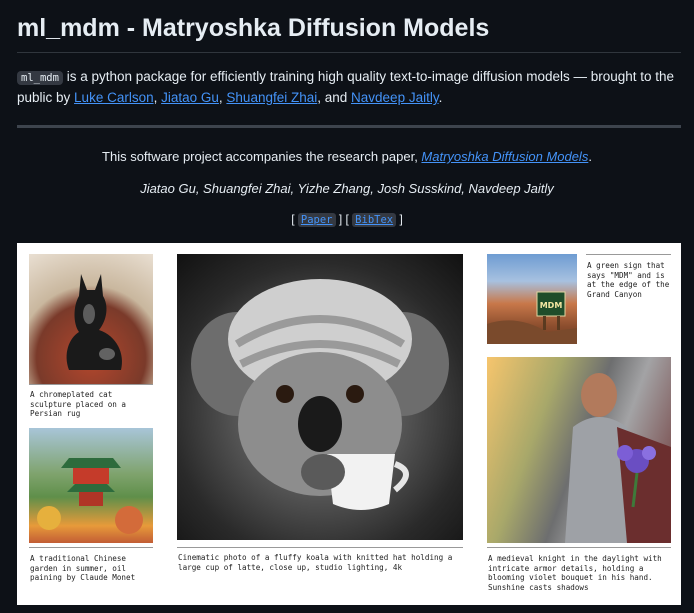  What do you see at coordinates (349, 52) in the screenshot?
I see `title-divider` at bounding box center [349, 52].